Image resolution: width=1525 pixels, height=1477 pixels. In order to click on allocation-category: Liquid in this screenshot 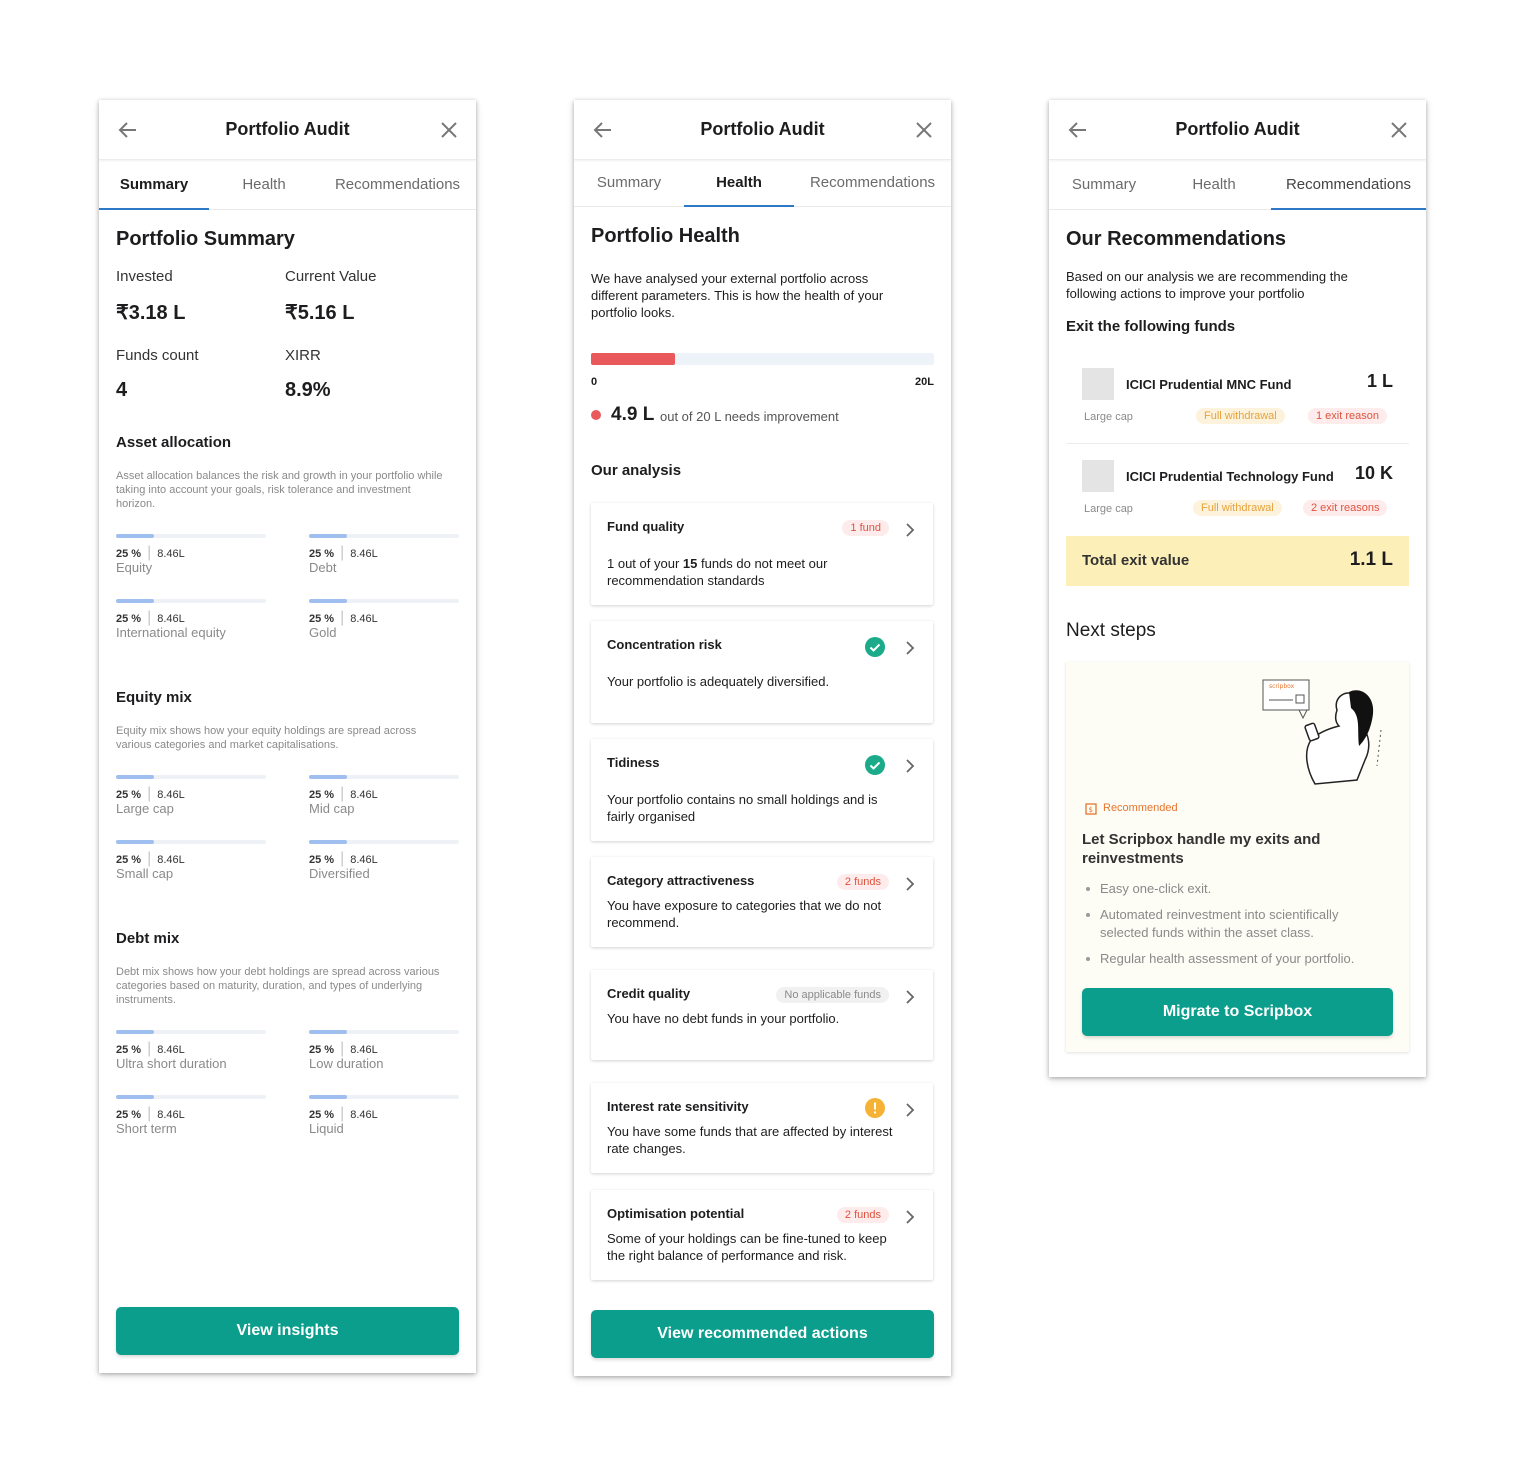, I will do `click(326, 1128)`.